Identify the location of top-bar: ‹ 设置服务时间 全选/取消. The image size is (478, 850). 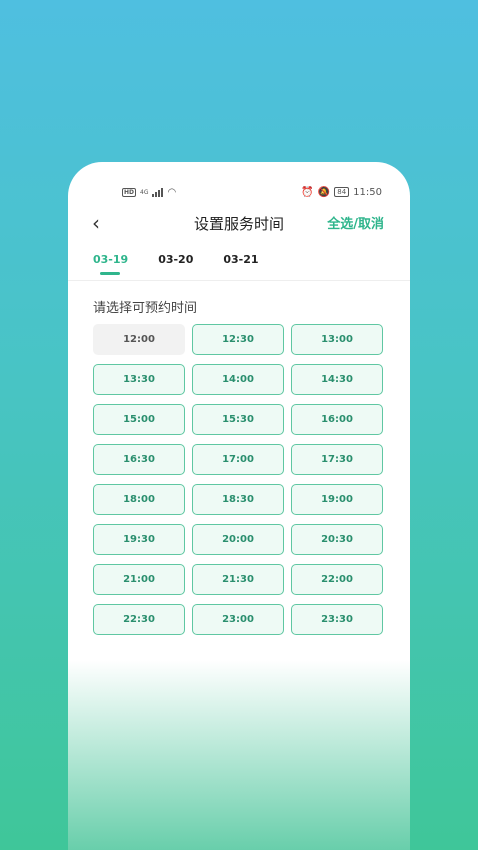
(239, 223).